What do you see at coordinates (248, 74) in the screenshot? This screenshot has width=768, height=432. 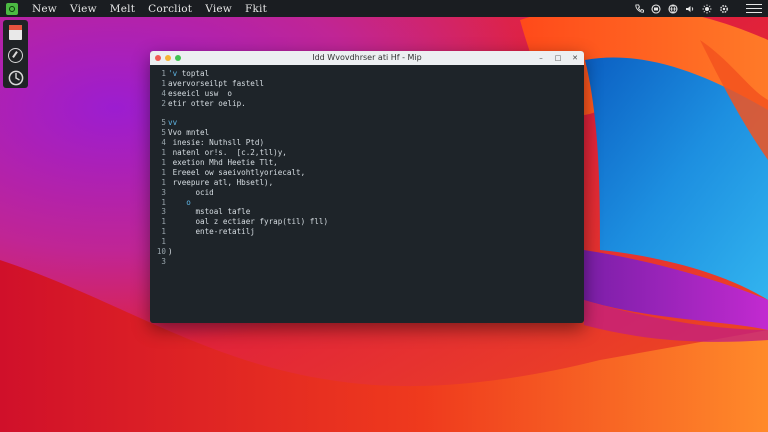 I see `code-line: 'v toptal` at bounding box center [248, 74].